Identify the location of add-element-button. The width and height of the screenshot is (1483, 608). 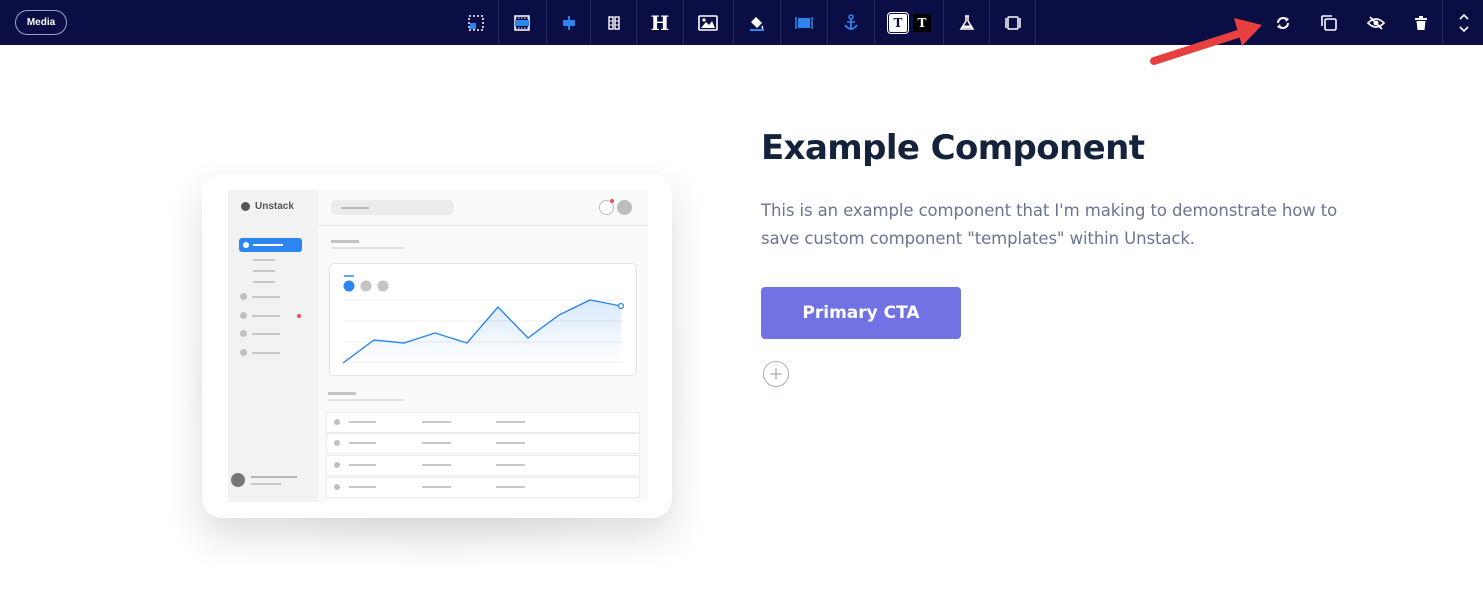
(776, 374).